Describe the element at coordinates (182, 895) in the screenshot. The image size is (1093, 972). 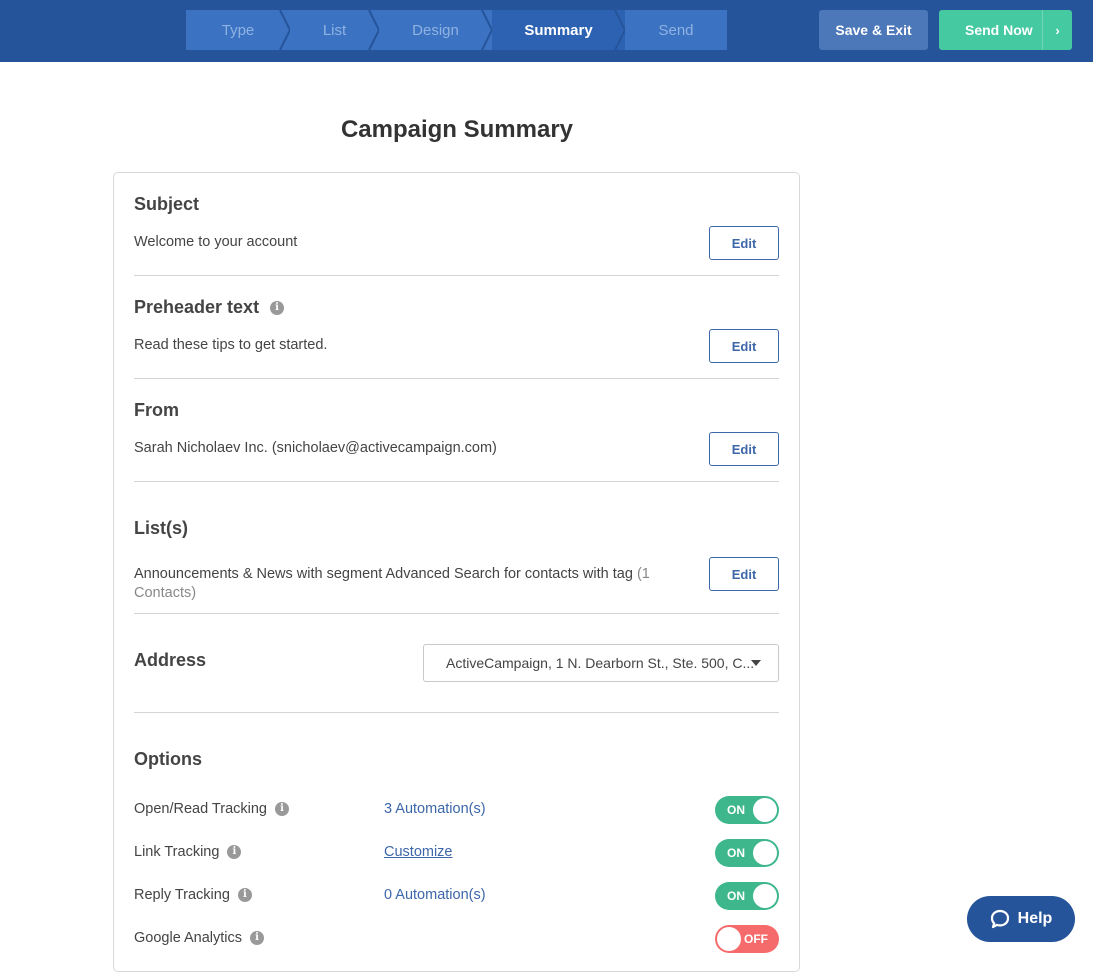
I see `option-label: Reply Tracking` at that location.